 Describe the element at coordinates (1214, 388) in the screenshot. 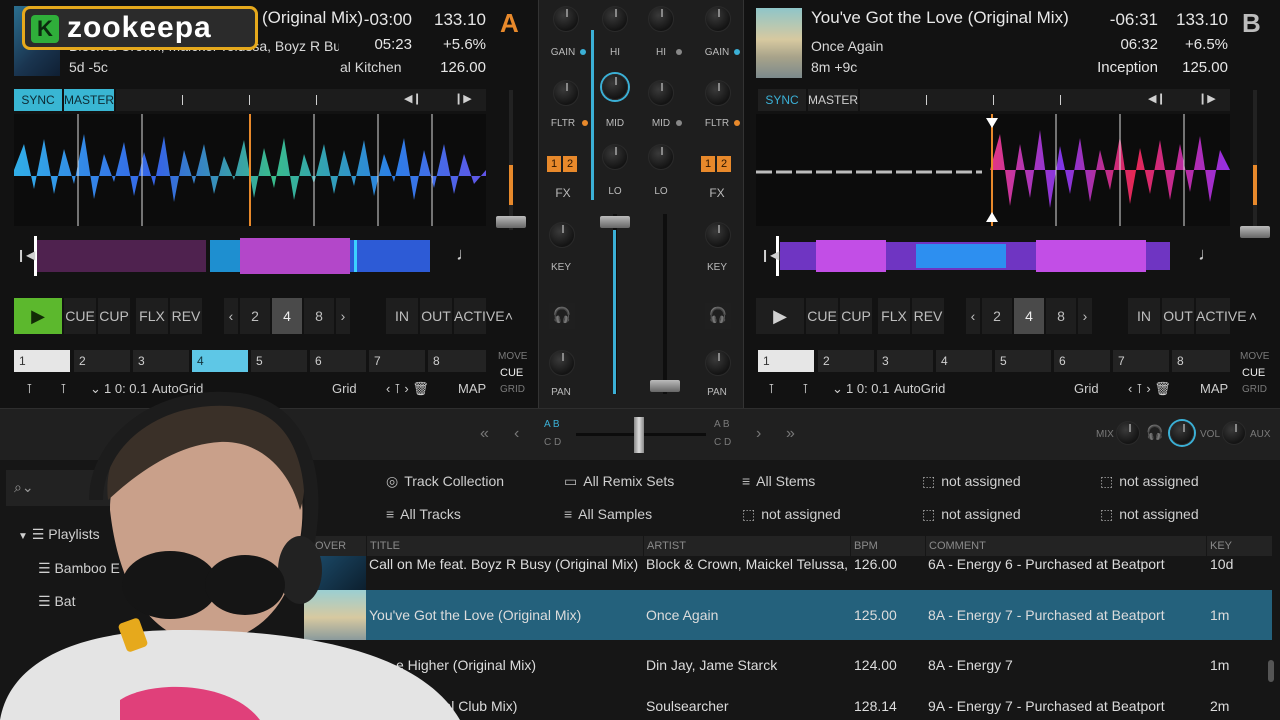

I see `deck-b-map-button: MAP` at that location.